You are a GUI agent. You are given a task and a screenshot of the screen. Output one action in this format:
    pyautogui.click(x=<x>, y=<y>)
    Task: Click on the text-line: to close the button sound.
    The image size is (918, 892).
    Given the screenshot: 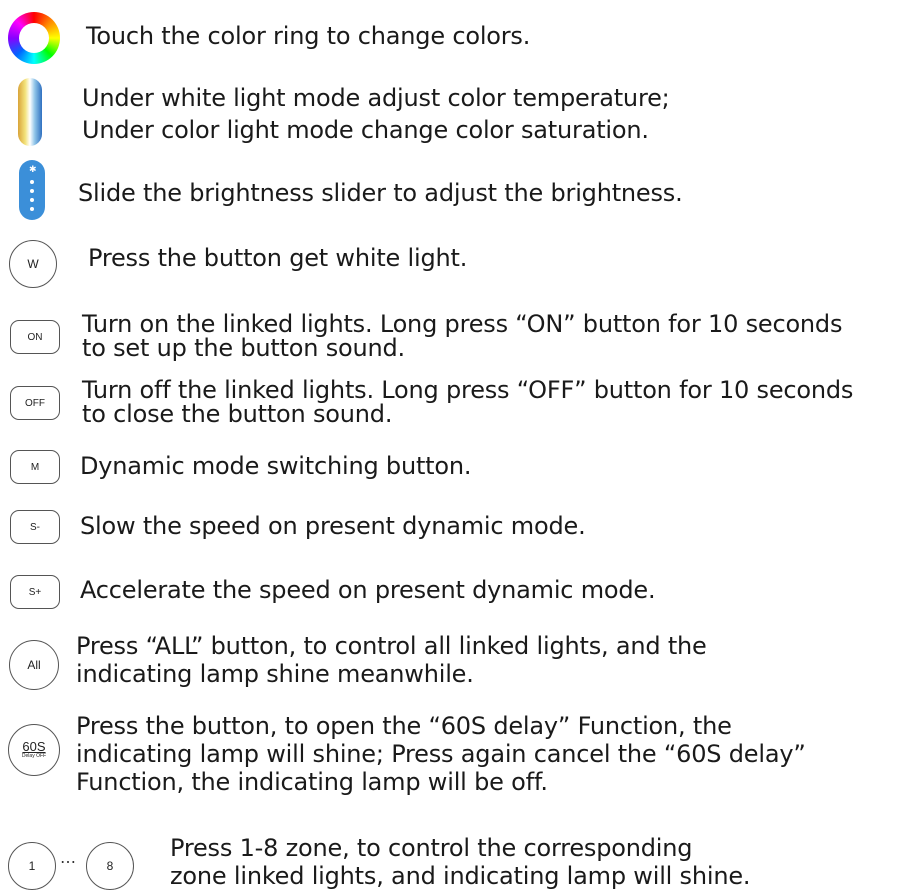 What is the action you would take?
    pyautogui.click(x=237, y=414)
    